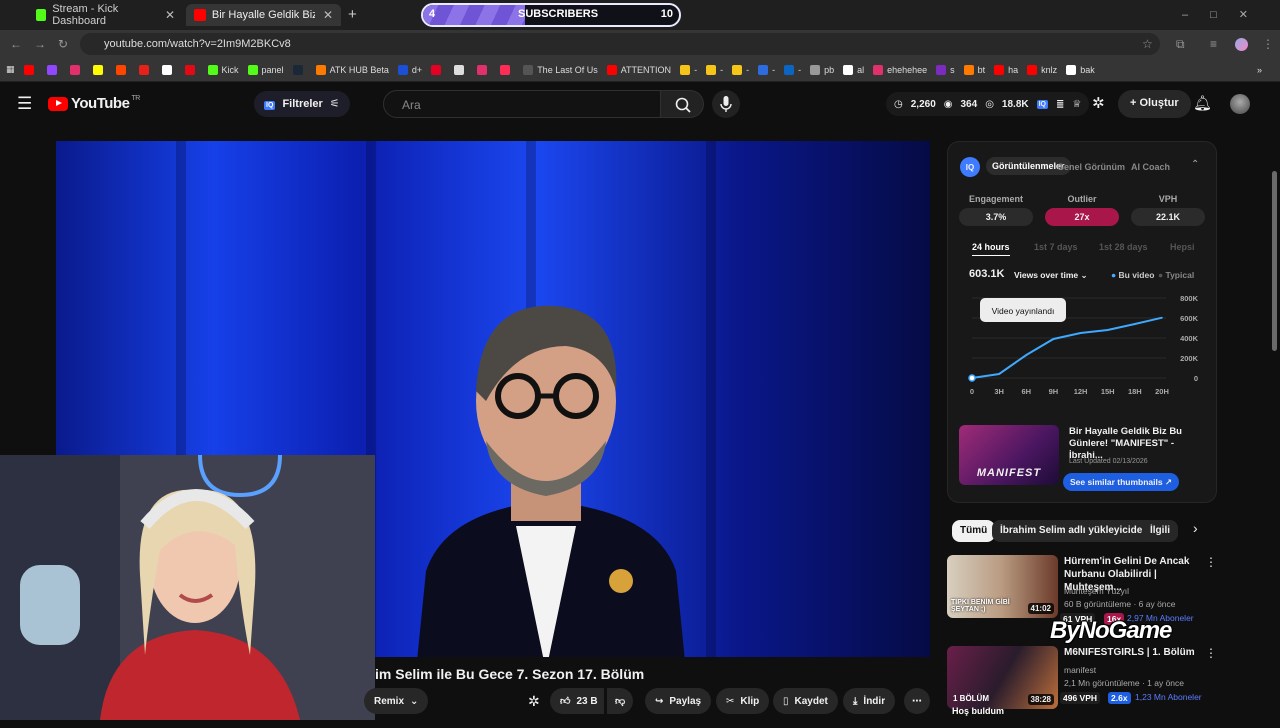 This screenshot has width=1280, height=728. Describe the element at coordinates (869, 701) in the screenshot. I see `download-button: ⤓ İndir` at that location.